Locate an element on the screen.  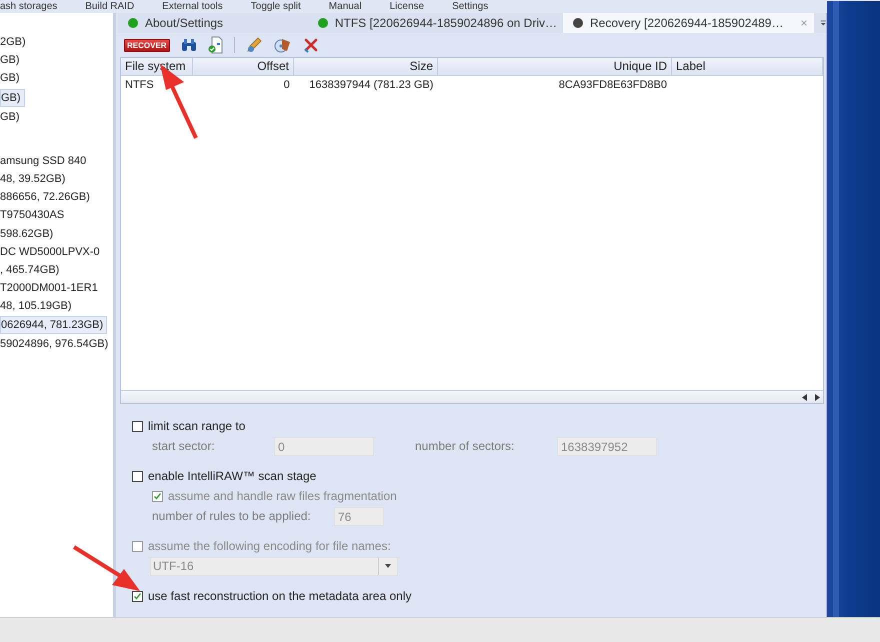
column-header: Size is located at coordinates (366, 66).